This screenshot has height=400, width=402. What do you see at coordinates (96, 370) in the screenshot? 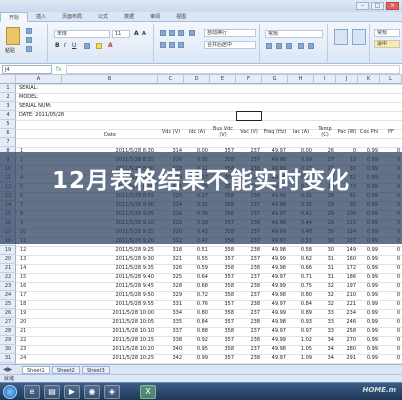
I see `sheet-tab: Sheet3` at bounding box center [96, 370].